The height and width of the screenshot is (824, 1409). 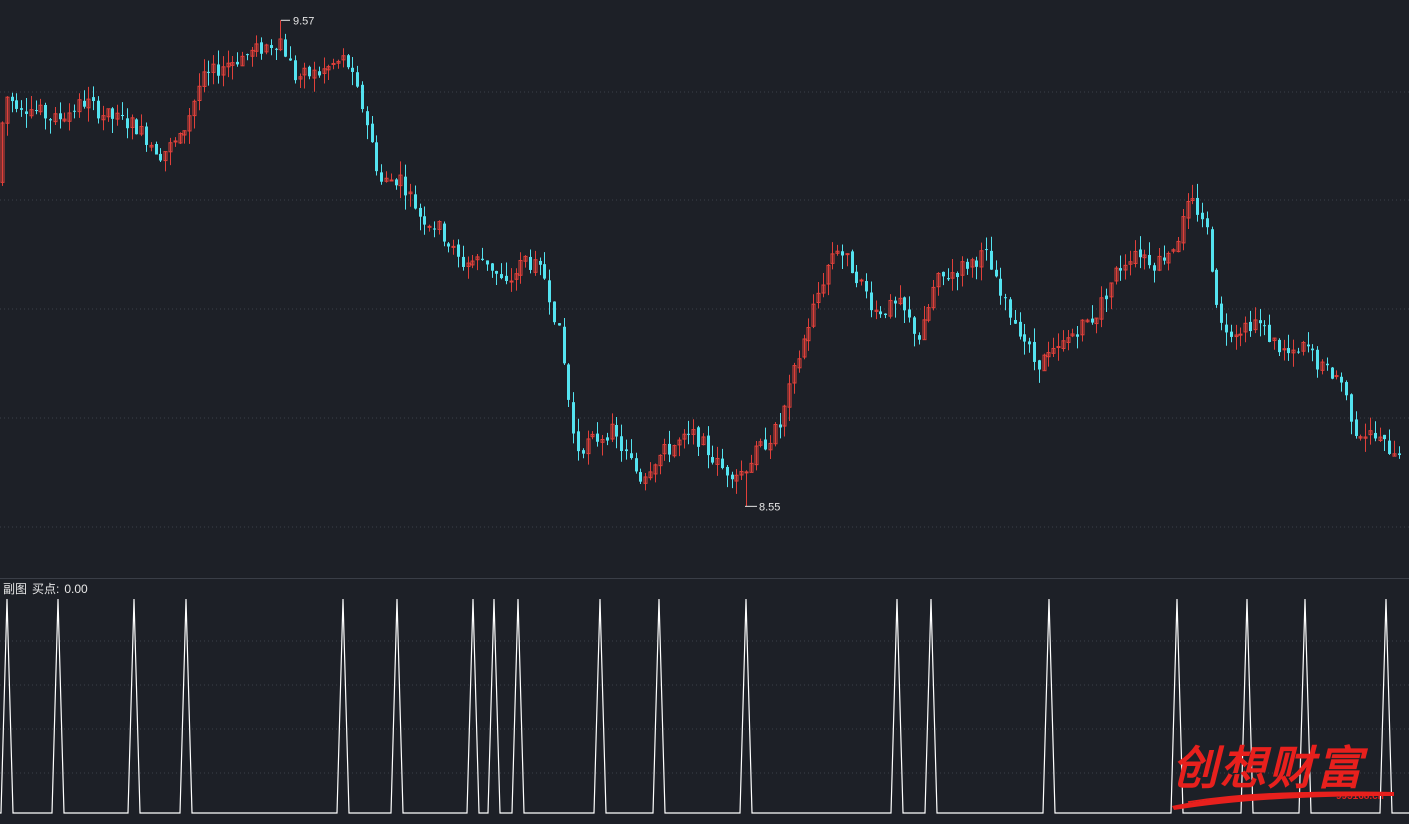 I want to click on high-price-label: 9.57, so click(x=303, y=21).